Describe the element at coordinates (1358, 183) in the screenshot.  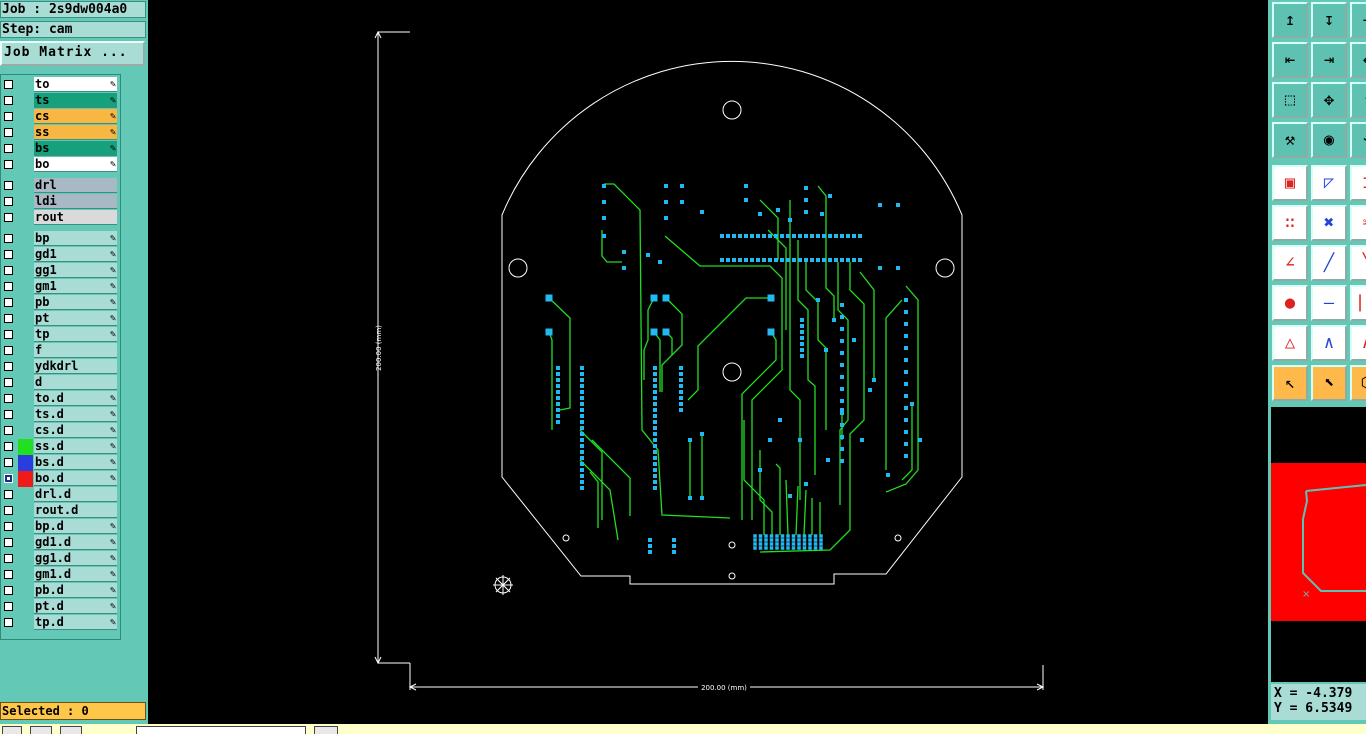
I see `measure-tool-button: ⌶` at that location.